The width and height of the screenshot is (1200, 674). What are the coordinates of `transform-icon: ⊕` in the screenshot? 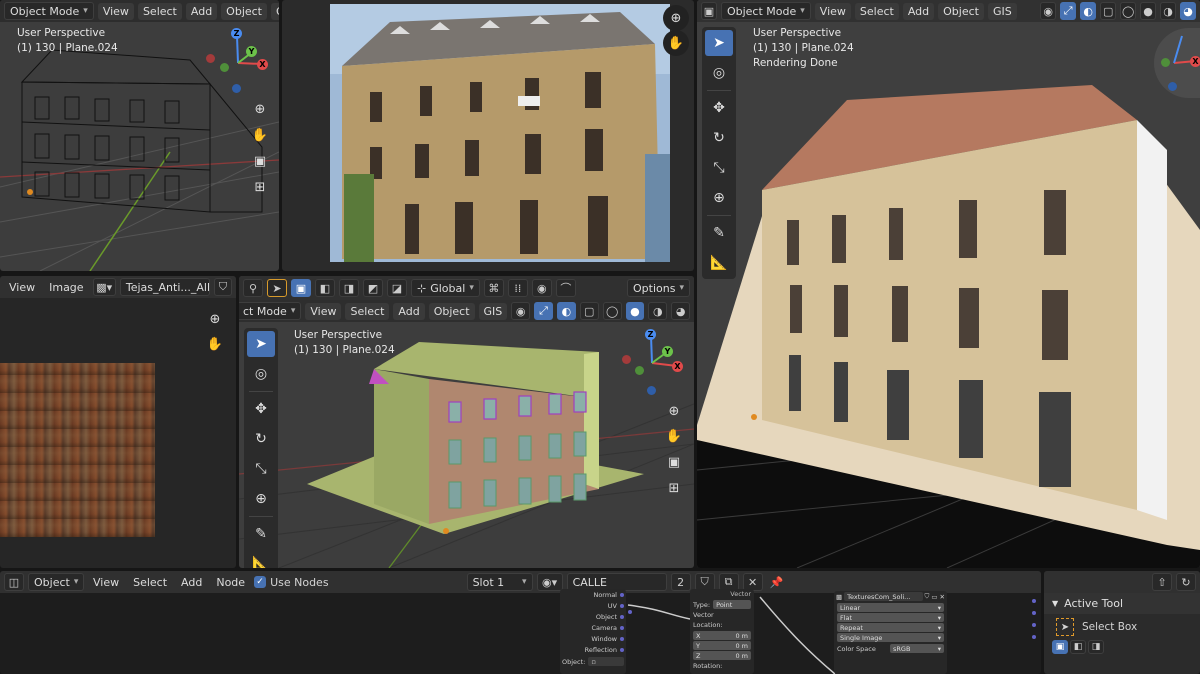 It's located at (261, 499).